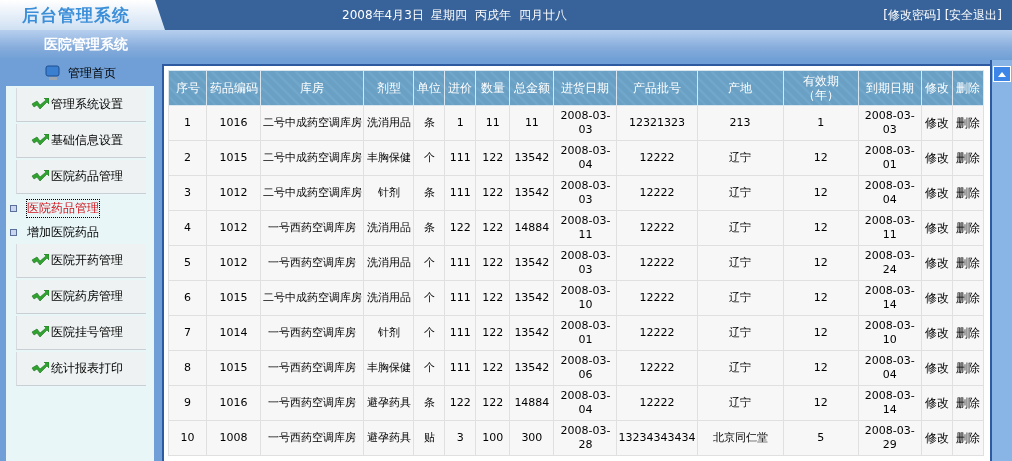 The image size is (1012, 461). What do you see at coordinates (890, 158) in the screenshot?
I see `table-cell: 2008-03-01` at bounding box center [890, 158].